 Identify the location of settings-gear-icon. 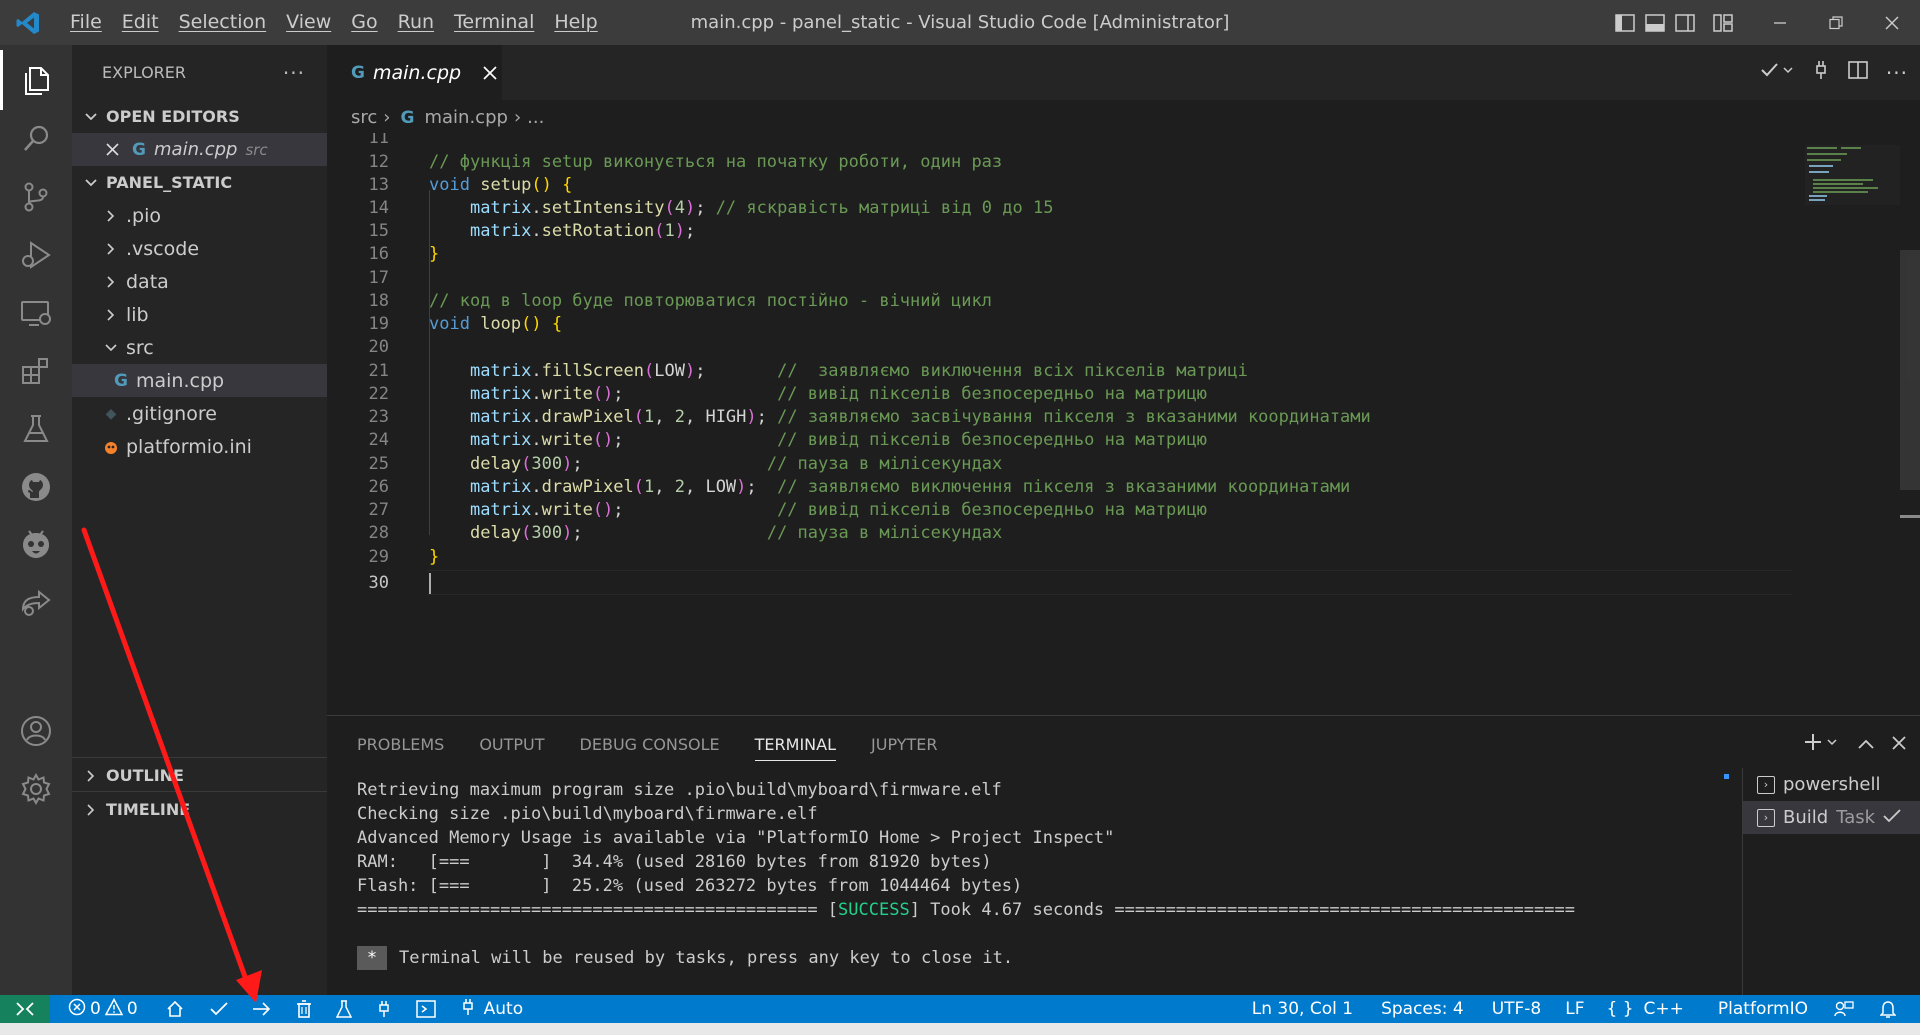
(36, 789).